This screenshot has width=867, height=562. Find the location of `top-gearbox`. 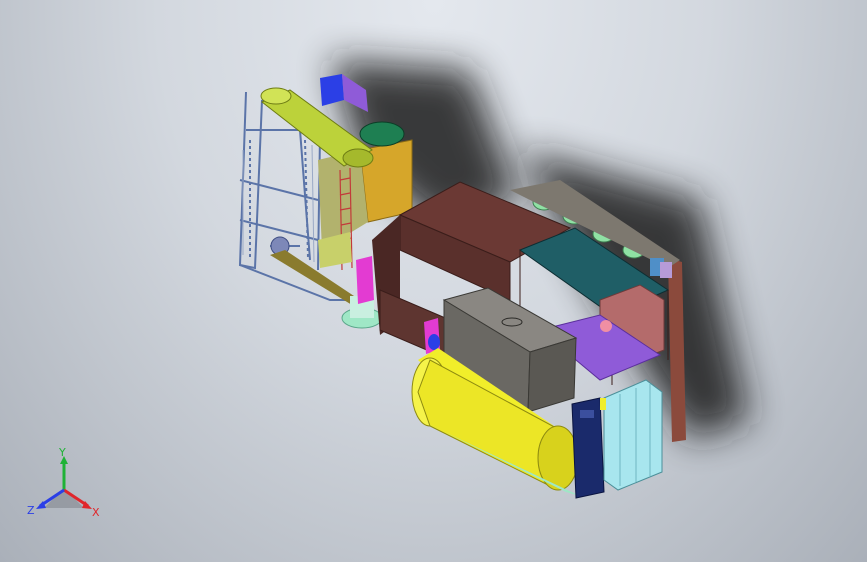

top-gearbox is located at coordinates (332, 90).